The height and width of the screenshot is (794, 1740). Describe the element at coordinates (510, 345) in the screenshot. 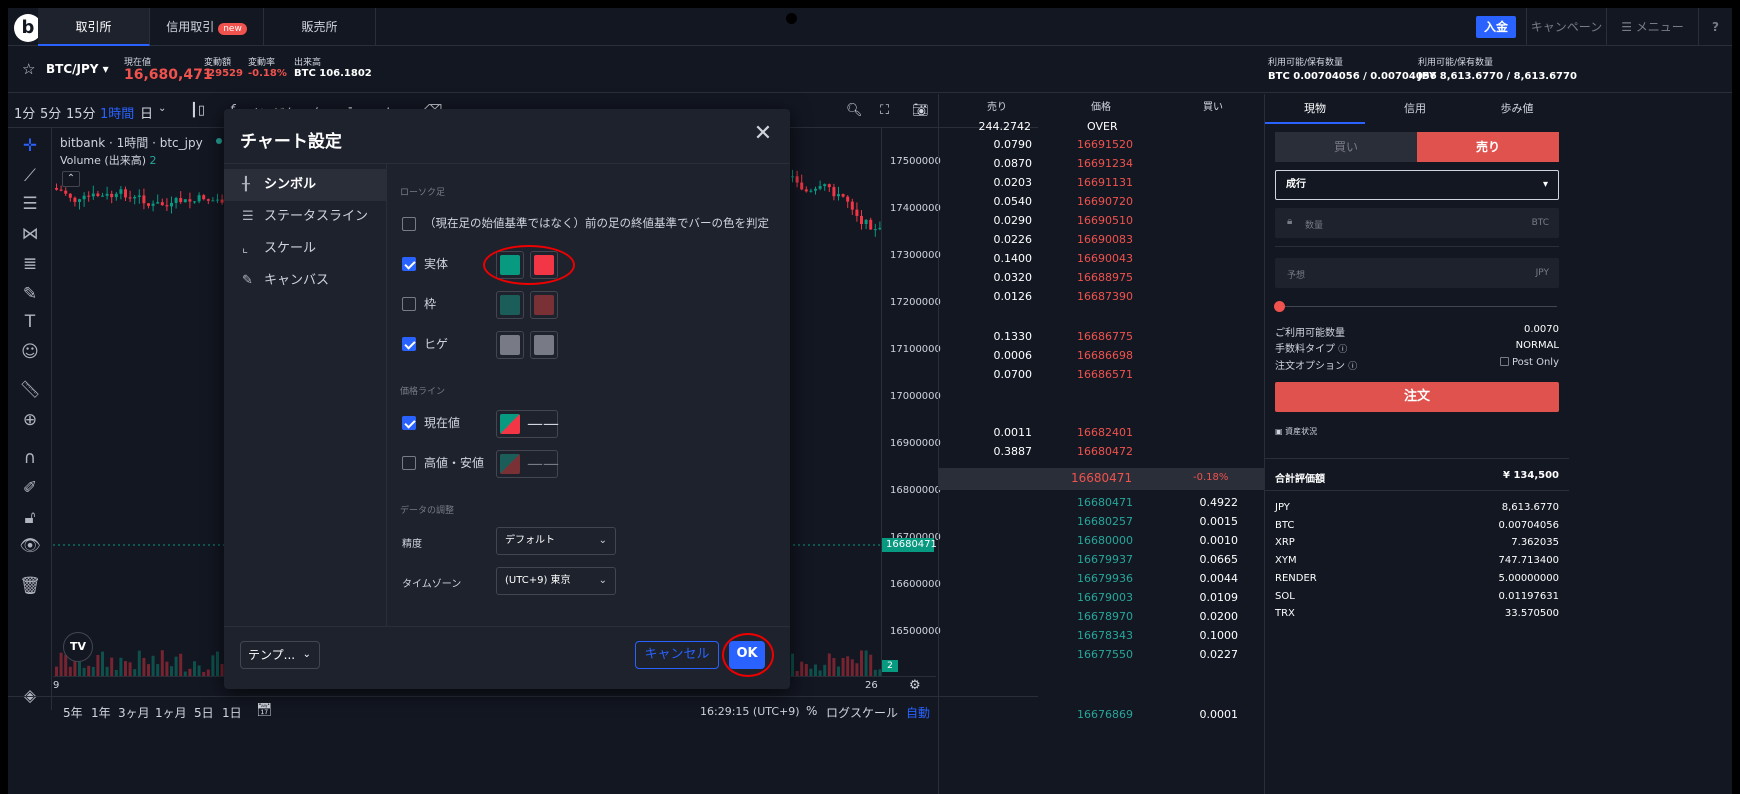

I see `wick-up-color-swatch` at that location.